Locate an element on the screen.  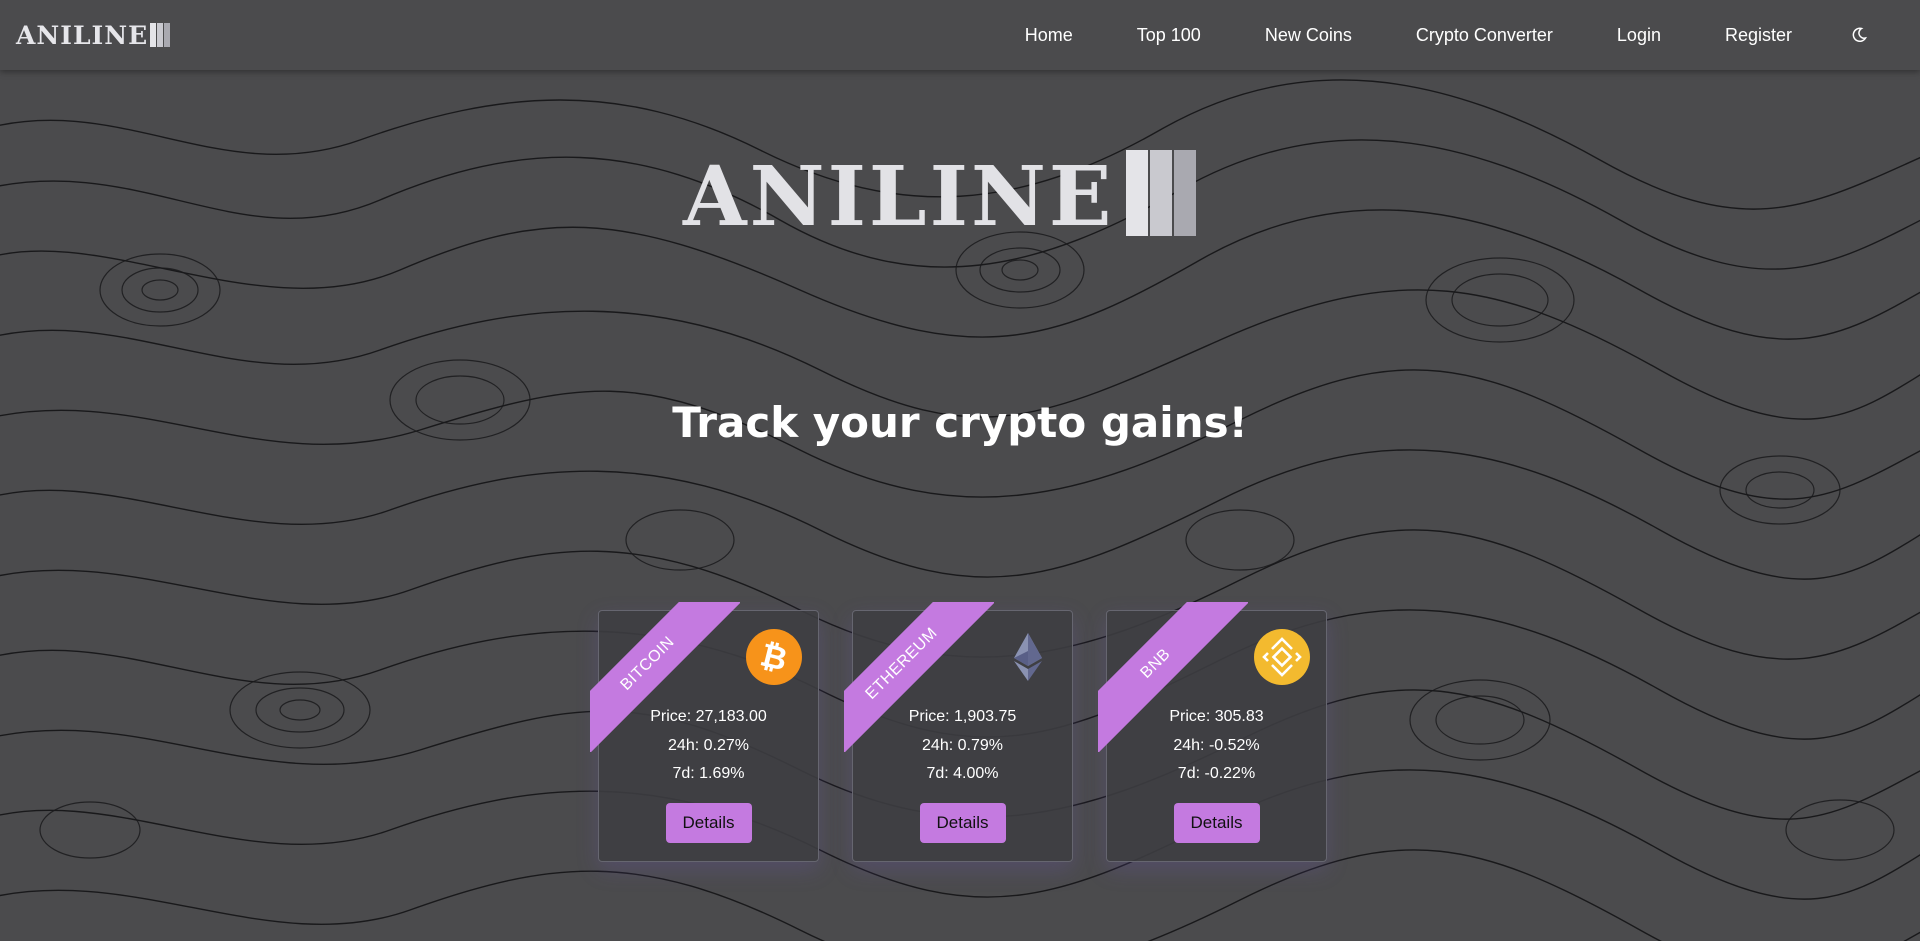
coin-price: Price: 305.83 is located at coordinates (1216, 716).